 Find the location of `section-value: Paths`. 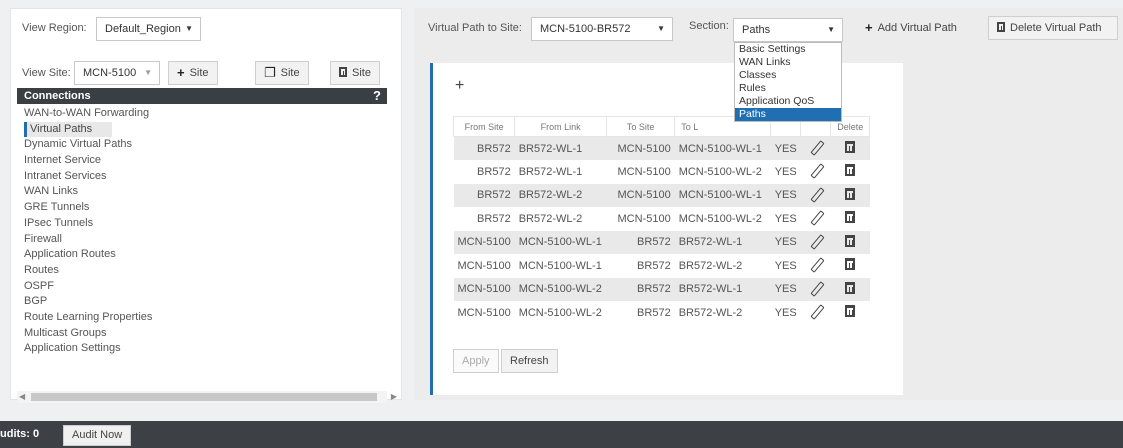

section-value: Paths is located at coordinates (756, 30).